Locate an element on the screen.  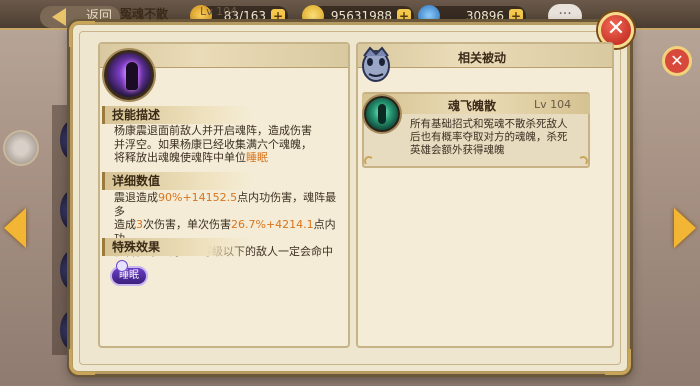
hit-count-value: 3 is located at coordinates (139, 224).